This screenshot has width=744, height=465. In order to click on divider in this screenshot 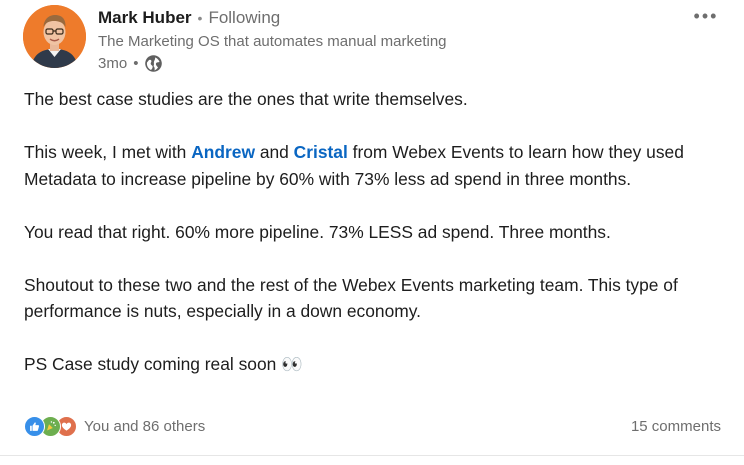, I will do `click(372, 455)`.